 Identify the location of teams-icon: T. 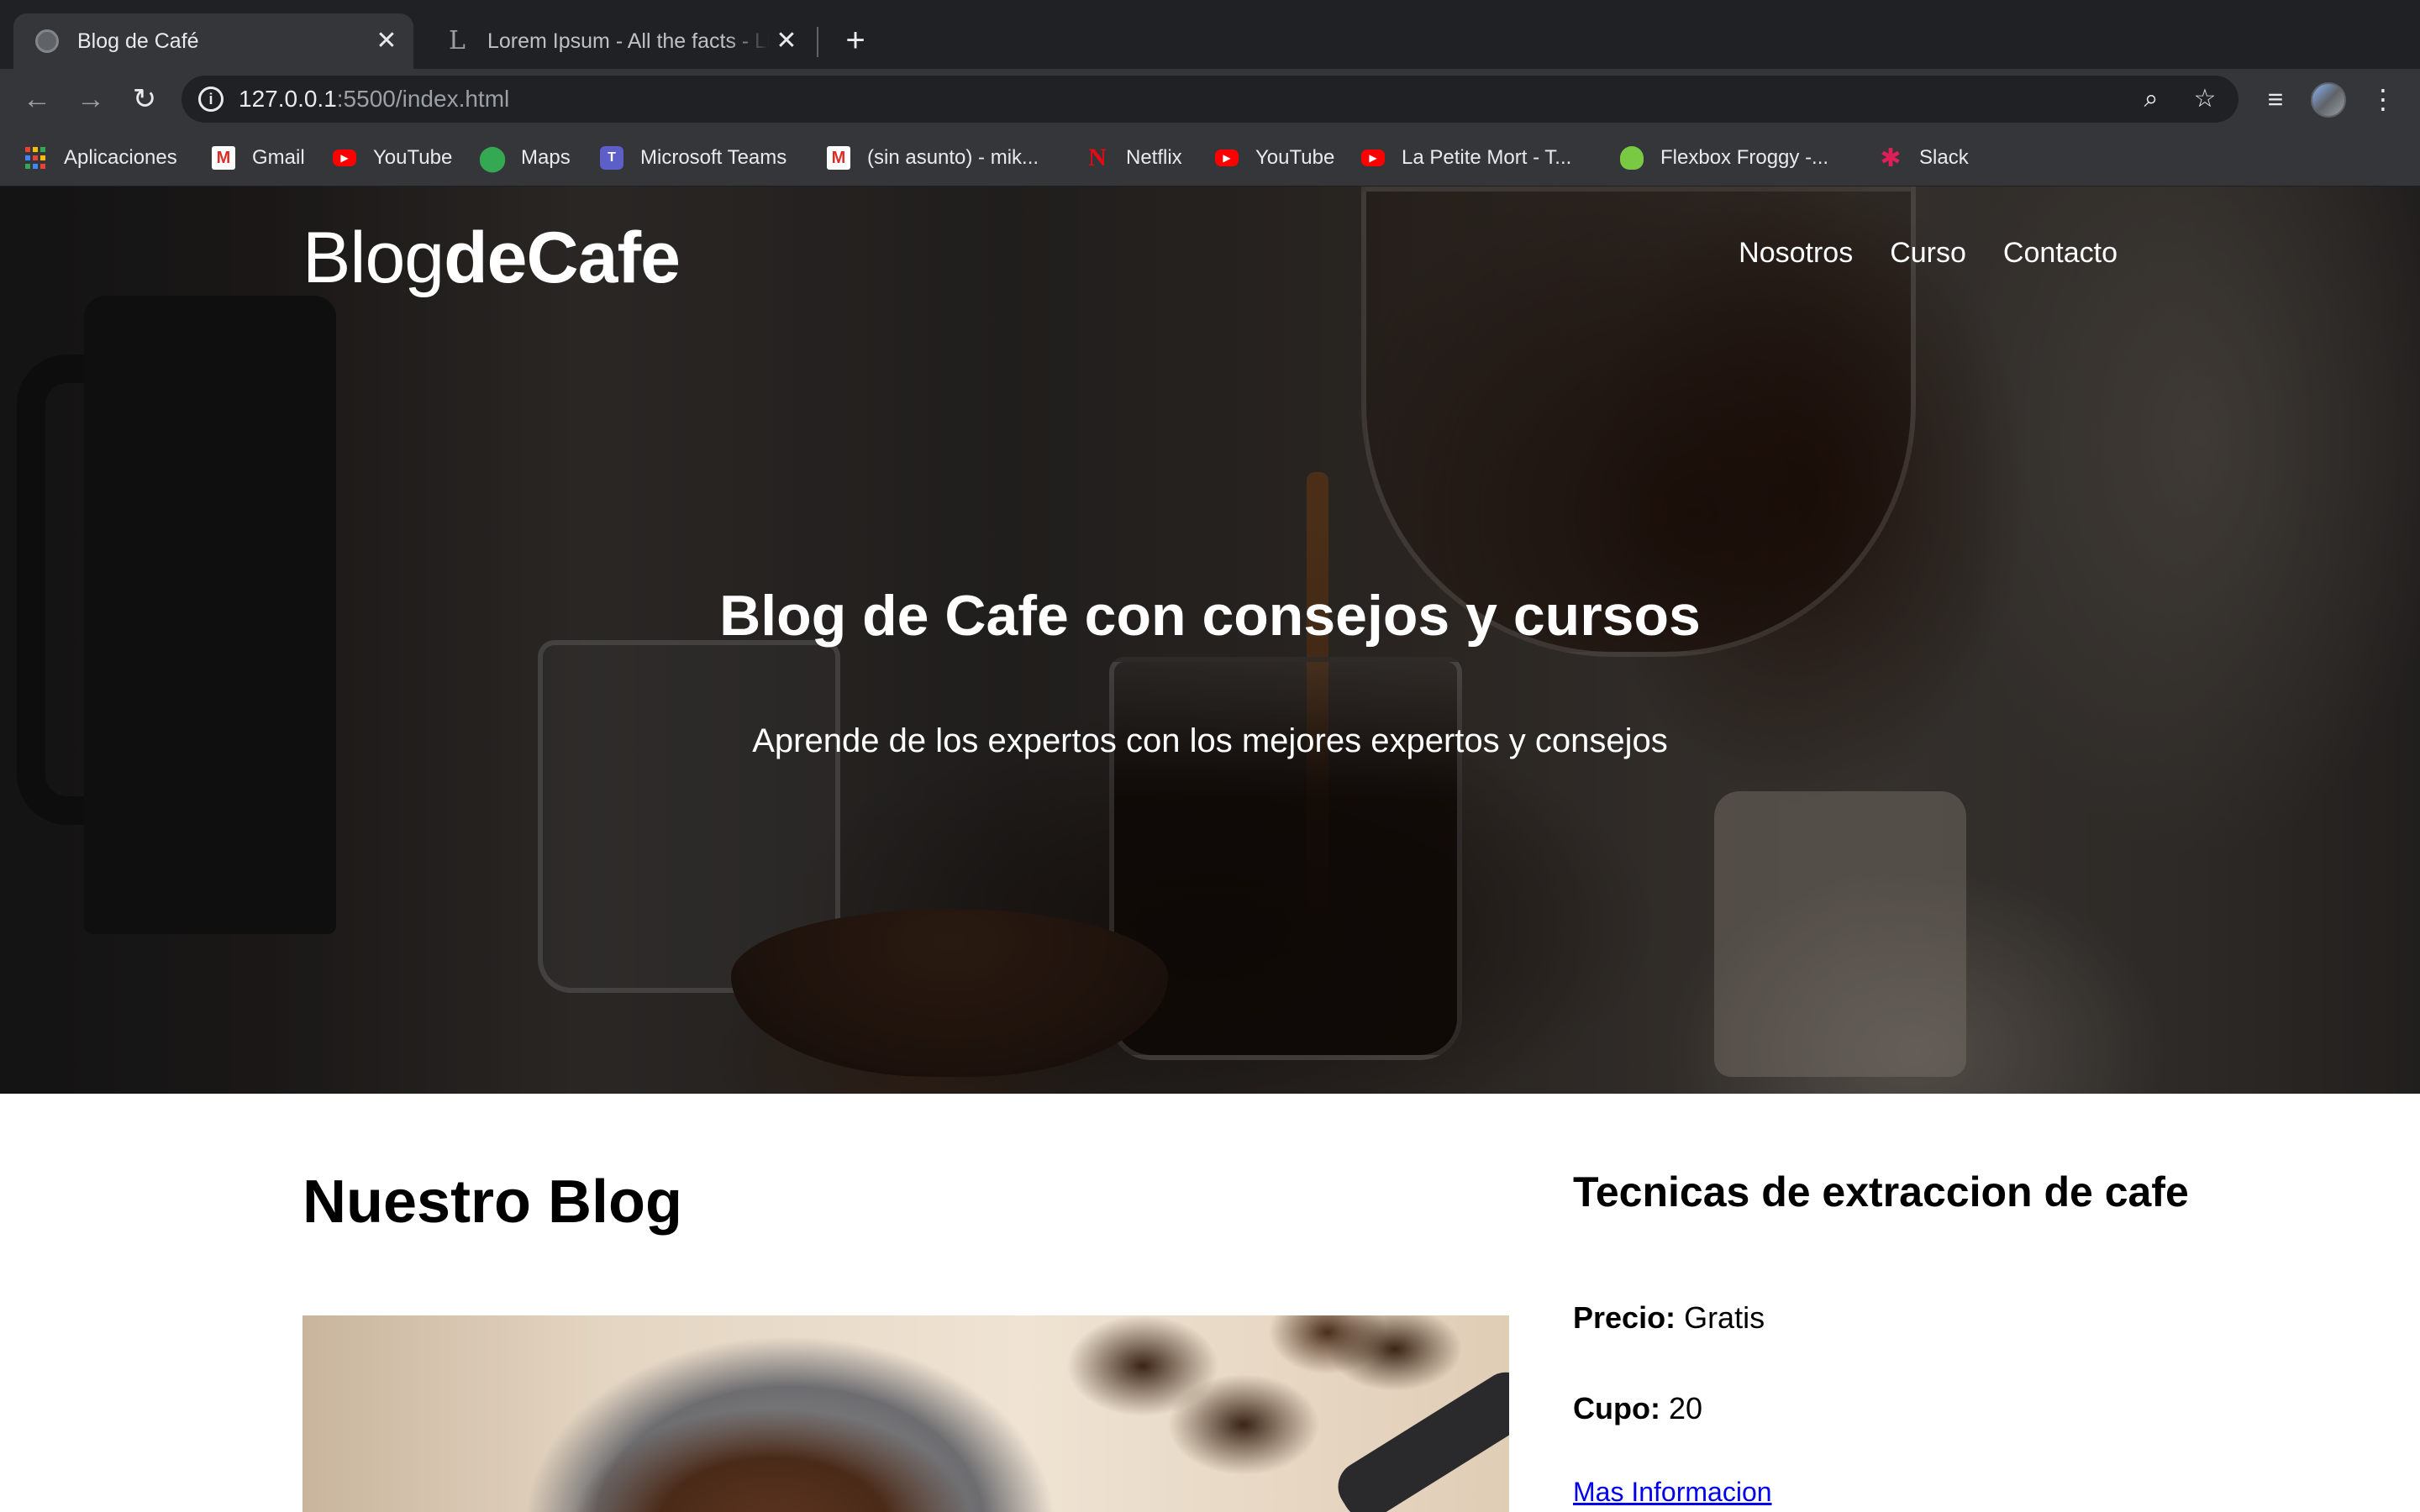
(612, 158).